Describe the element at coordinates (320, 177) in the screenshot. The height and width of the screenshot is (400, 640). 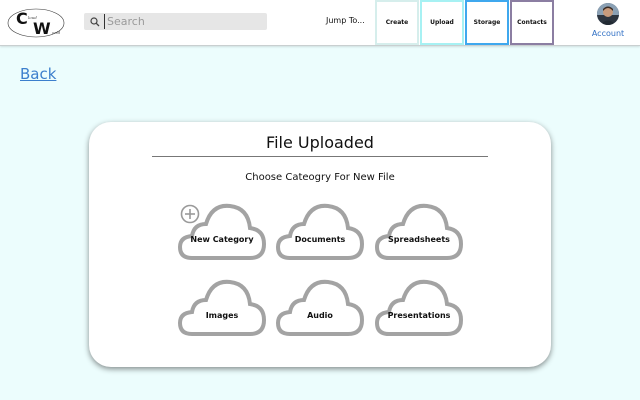
I see `card-subtitle: Choose Cateogry For New File` at that location.